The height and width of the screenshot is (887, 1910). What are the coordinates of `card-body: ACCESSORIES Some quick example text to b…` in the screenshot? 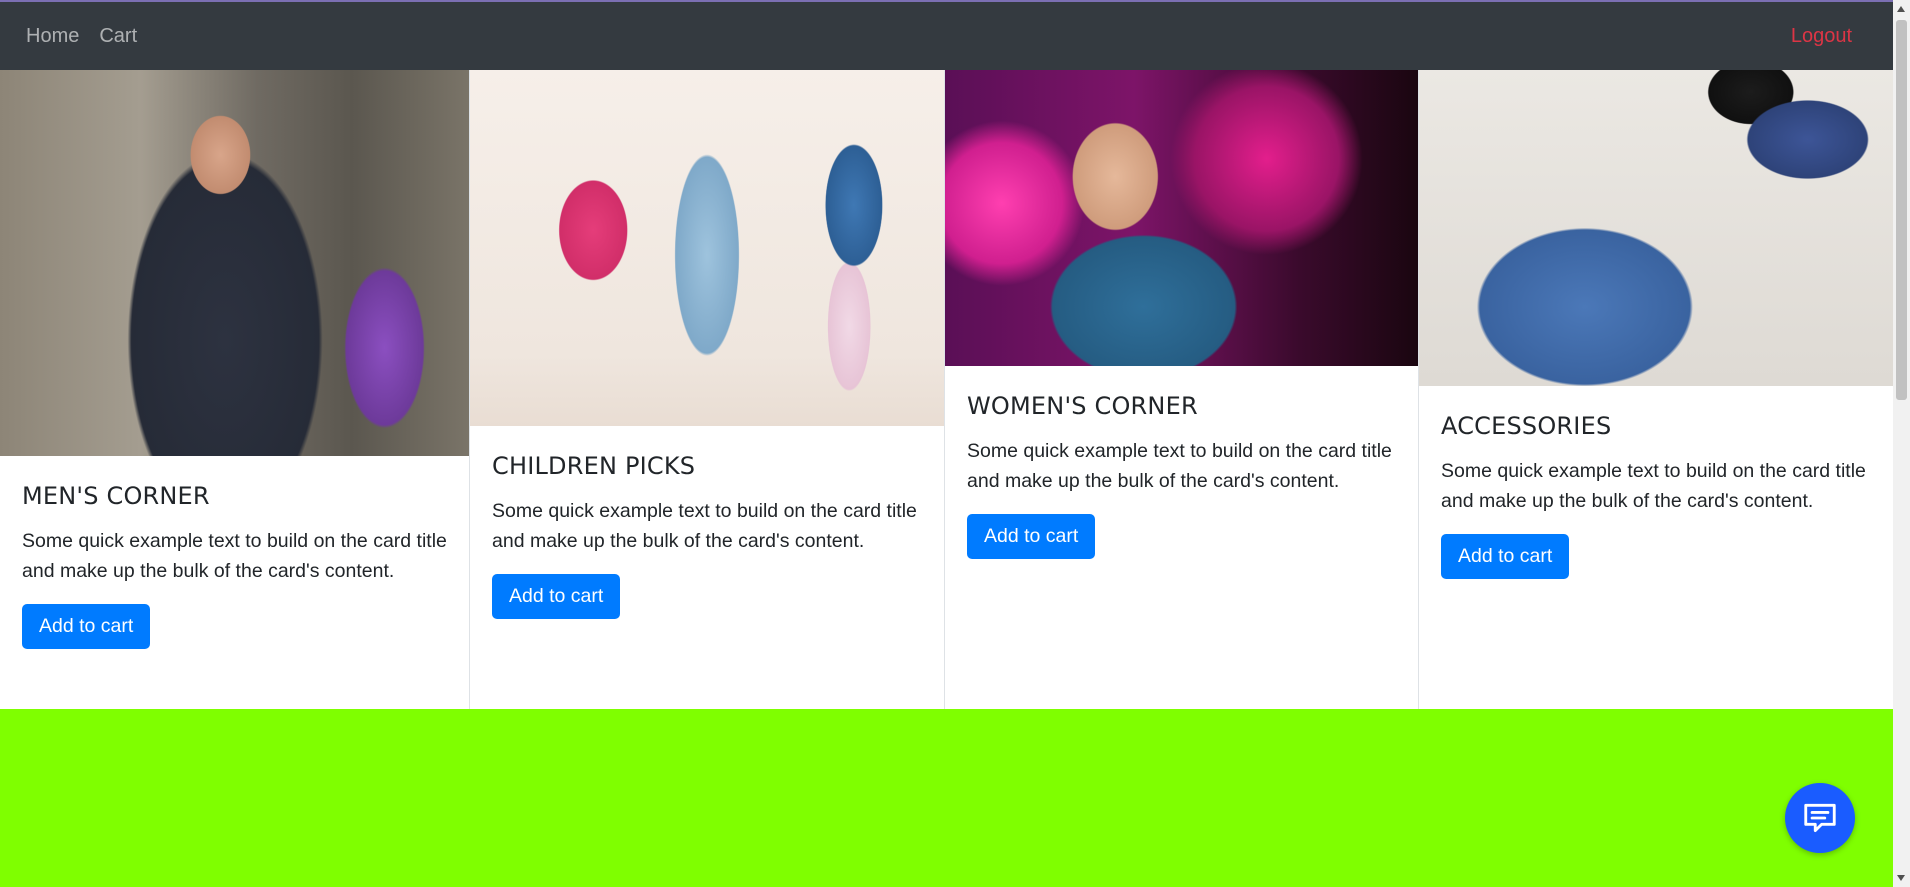 It's located at (1656, 482).